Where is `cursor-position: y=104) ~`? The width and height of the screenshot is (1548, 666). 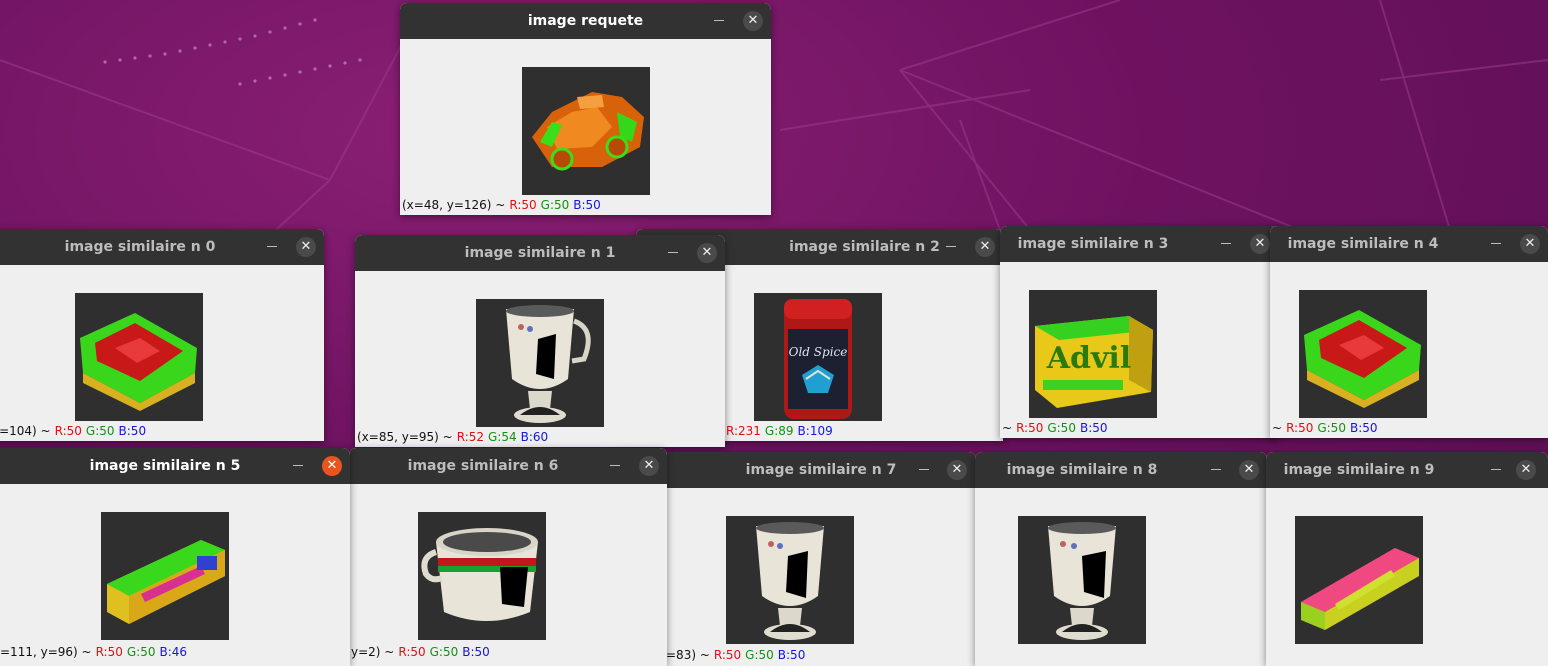 cursor-position: y=104) ~ is located at coordinates (25, 431).